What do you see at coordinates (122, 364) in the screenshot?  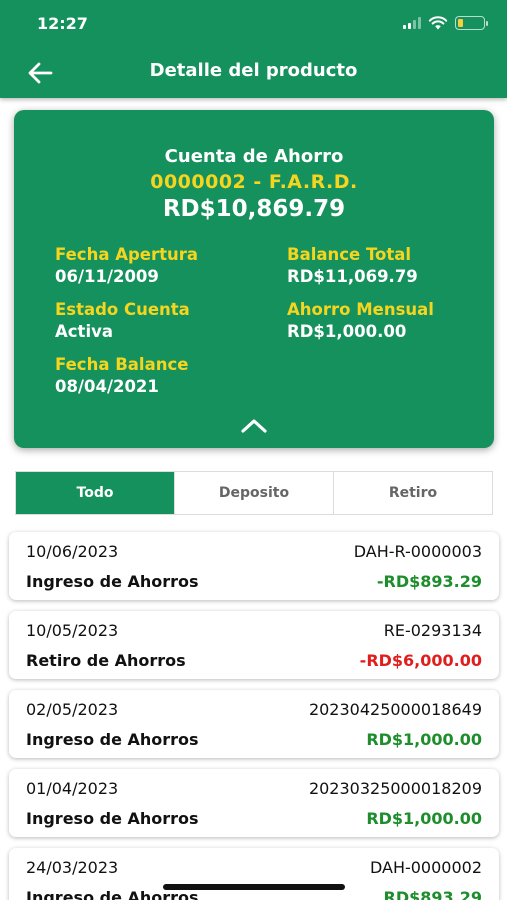 I see `balance-date-label: Fecha Balance` at bounding box center [122, 364].